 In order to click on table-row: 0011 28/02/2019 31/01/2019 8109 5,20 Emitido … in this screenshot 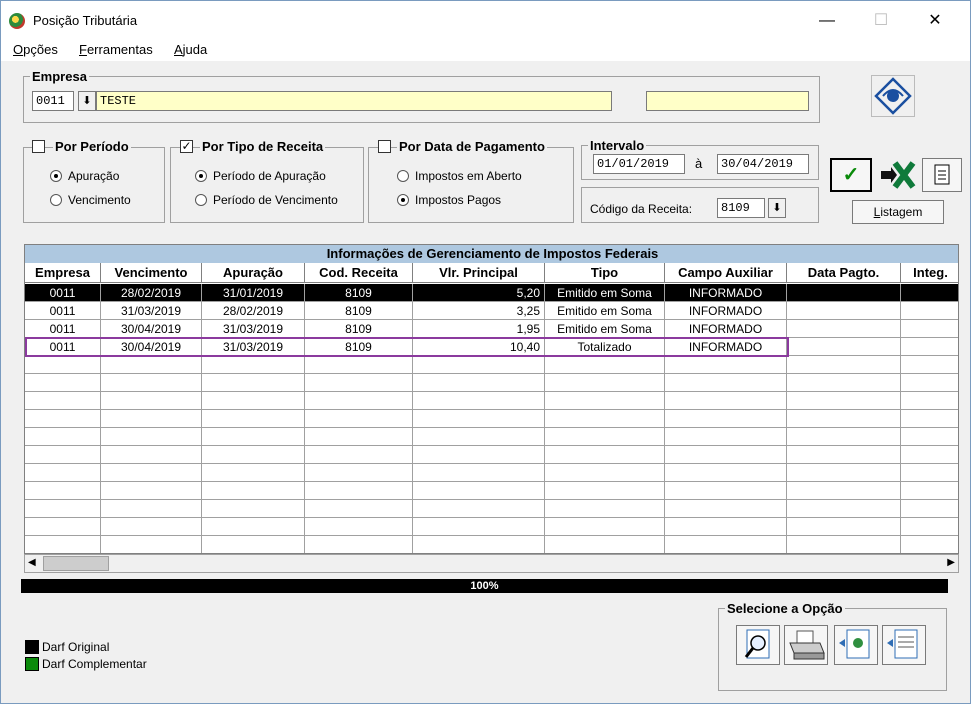, I will do `click(491, 293)`.